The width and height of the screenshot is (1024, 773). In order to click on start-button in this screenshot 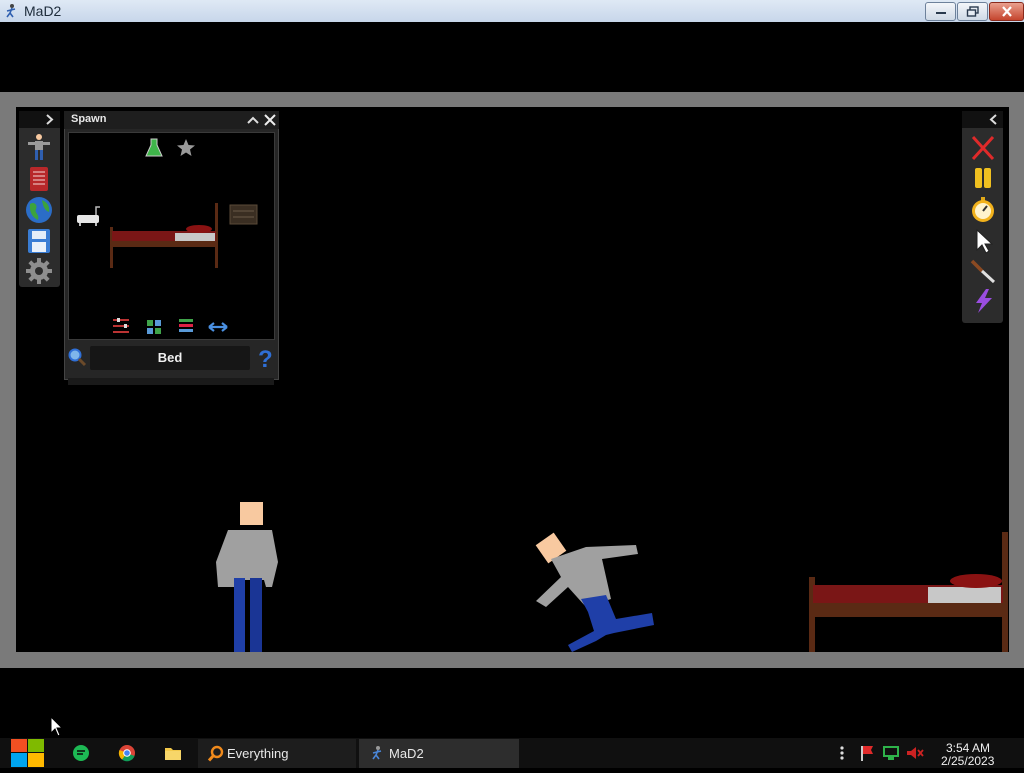, I will do `click(27, 753)`.